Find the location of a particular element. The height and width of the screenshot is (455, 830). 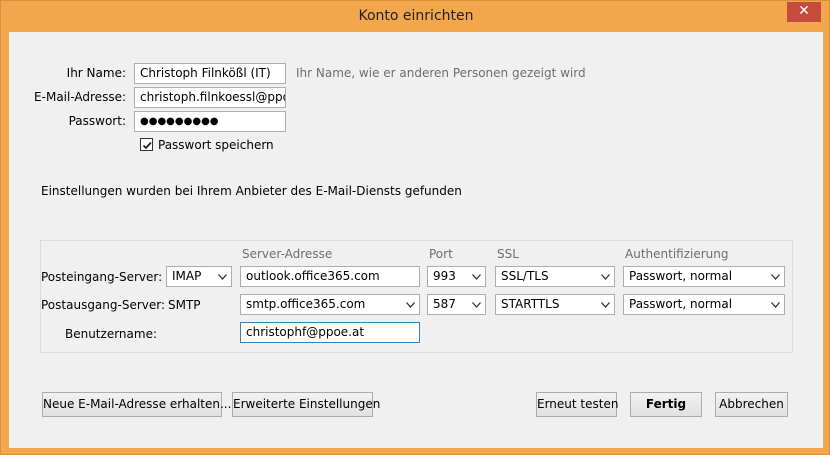

outgoing-ssl-select: STARTTLS is located at coordinates (555, 304).